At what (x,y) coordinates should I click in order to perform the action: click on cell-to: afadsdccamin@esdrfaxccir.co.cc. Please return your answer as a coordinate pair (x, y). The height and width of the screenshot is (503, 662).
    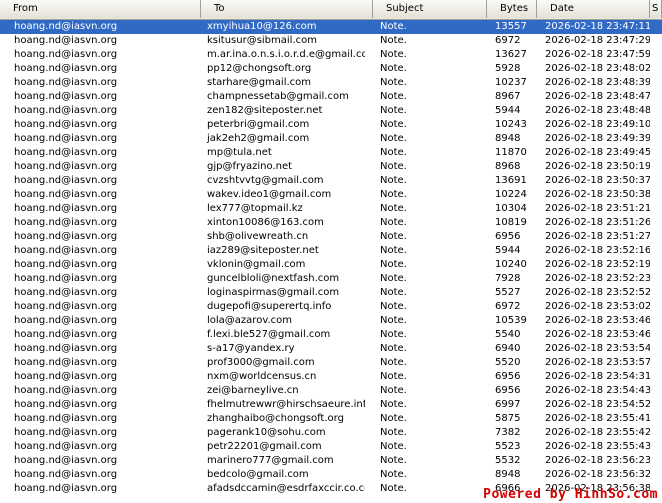
    Looking at the image, I should click on (286, 488).